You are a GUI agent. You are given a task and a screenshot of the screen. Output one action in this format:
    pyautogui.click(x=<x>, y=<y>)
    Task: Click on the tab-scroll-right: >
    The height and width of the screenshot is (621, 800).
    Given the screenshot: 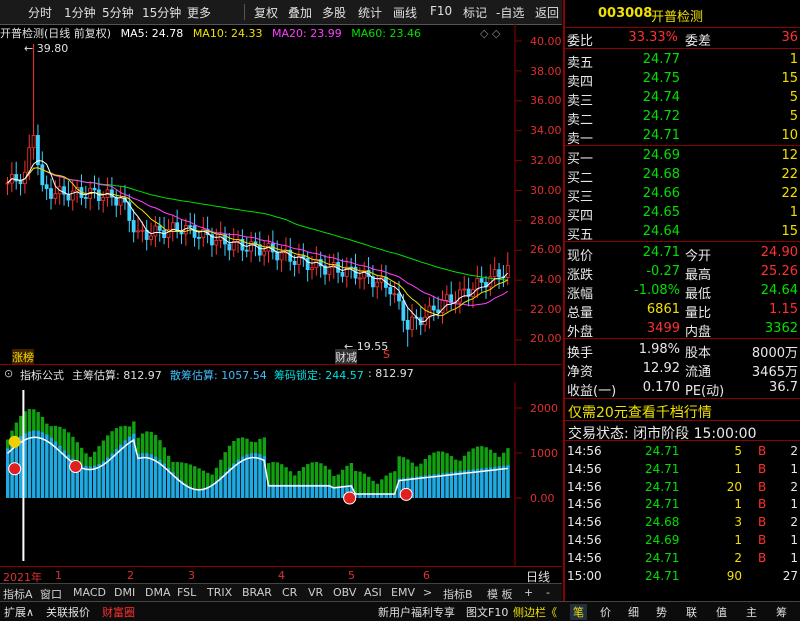 What is the action you would take?
    pyautogui.click(x=427, y=592)
    